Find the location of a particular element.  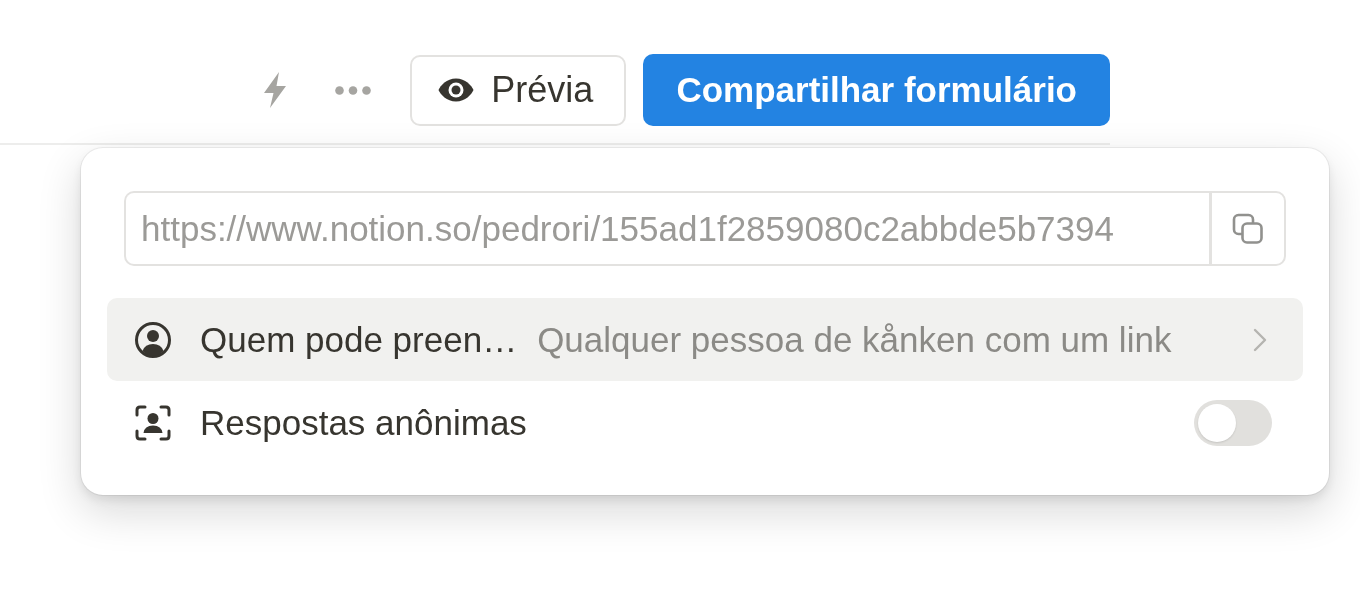

lightning-icon is located at coordinates (275, 90).